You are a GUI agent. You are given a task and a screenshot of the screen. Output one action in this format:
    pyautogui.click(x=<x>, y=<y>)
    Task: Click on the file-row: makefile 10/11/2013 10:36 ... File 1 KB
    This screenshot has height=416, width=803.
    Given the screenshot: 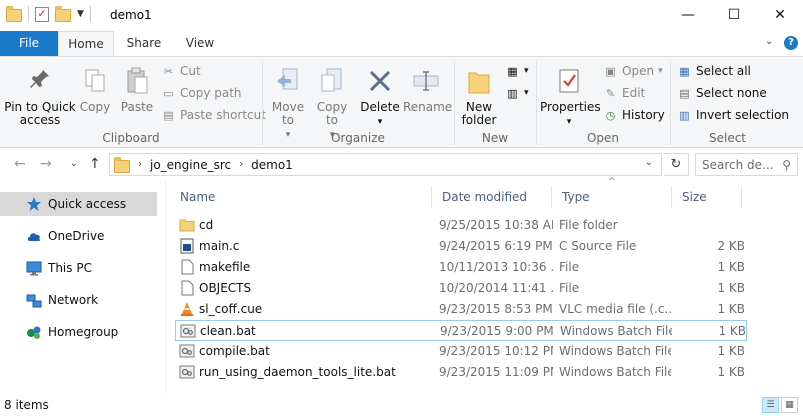 What is the action you would take?
    pyautogui.click(x=461, y=267)
    